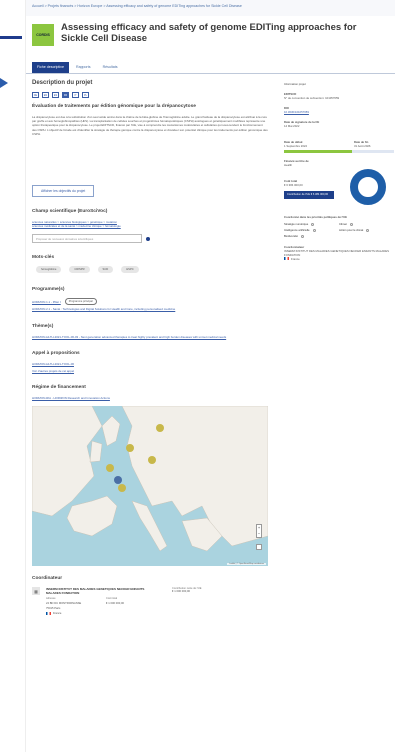 The image size is (395, 752). Describe the element at coordinates (210, 68) in the screenshot. I see `tab-bar: Fiche descriptive Rapports Résultats` at that location.